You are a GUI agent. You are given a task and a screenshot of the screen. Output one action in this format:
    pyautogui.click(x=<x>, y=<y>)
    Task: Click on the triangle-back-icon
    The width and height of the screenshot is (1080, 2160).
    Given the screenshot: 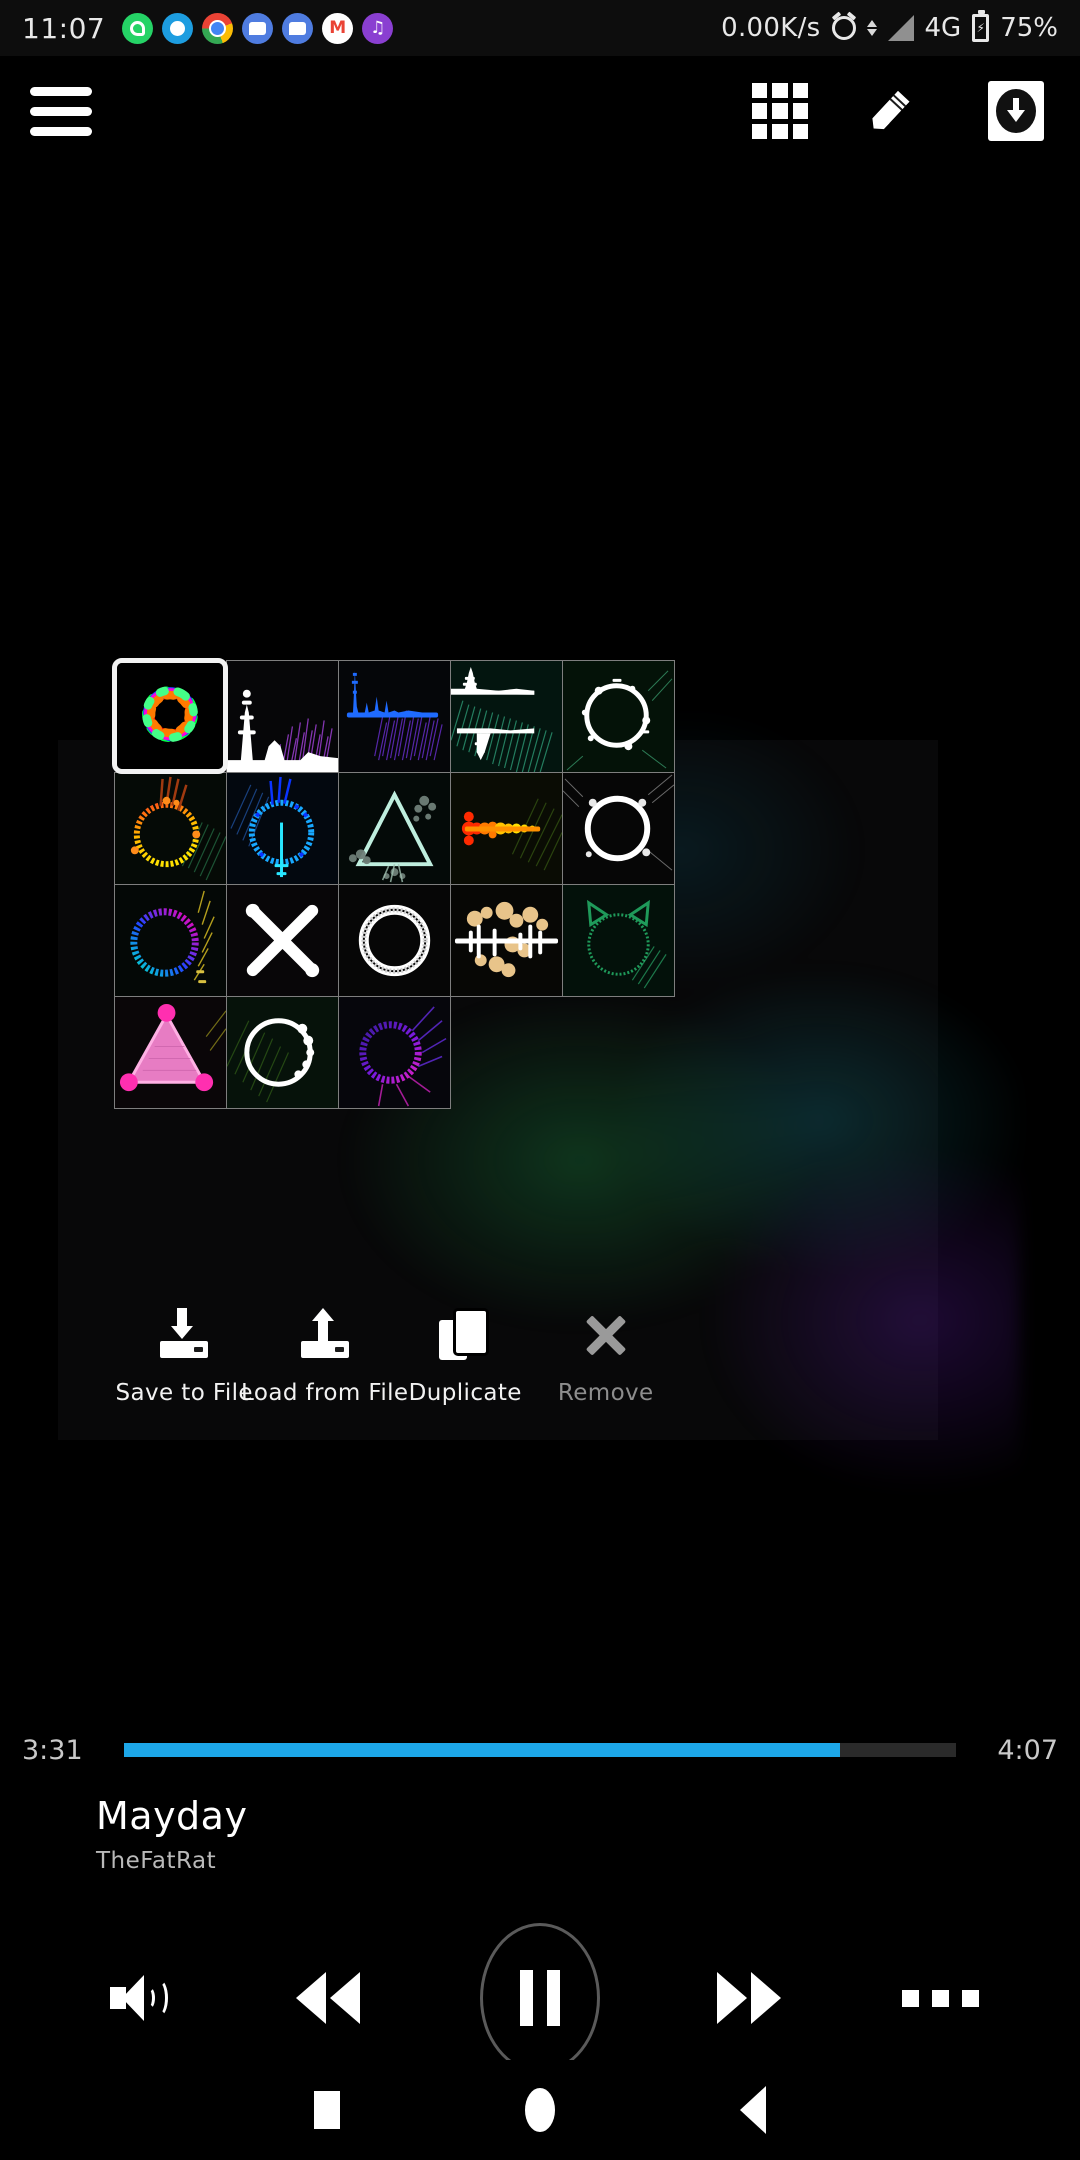 What is the action you would take?
    pyautogui.click(x=753, y=2110)
    